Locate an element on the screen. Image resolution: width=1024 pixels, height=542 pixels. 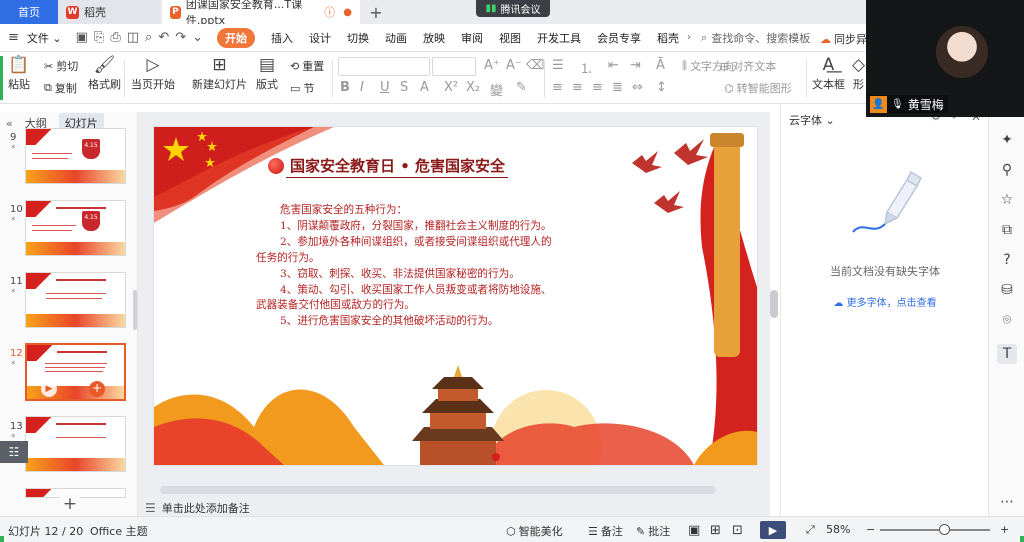
menu-daoke: 稻壳 is located at coordinates (668, 38).